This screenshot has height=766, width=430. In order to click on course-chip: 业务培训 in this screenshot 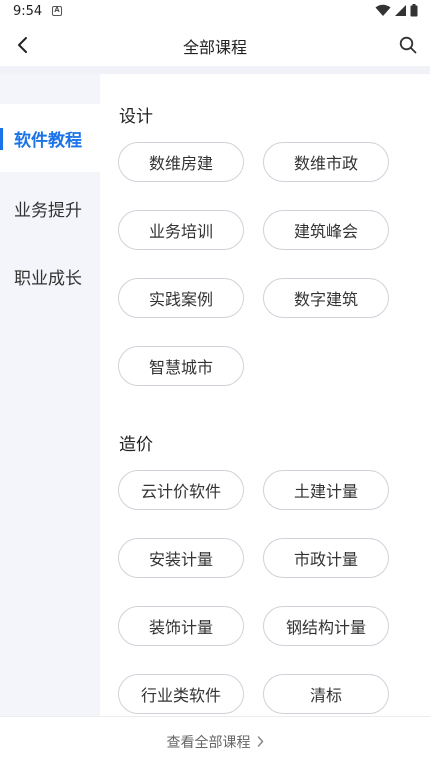, I will do `click(181, 230)`.